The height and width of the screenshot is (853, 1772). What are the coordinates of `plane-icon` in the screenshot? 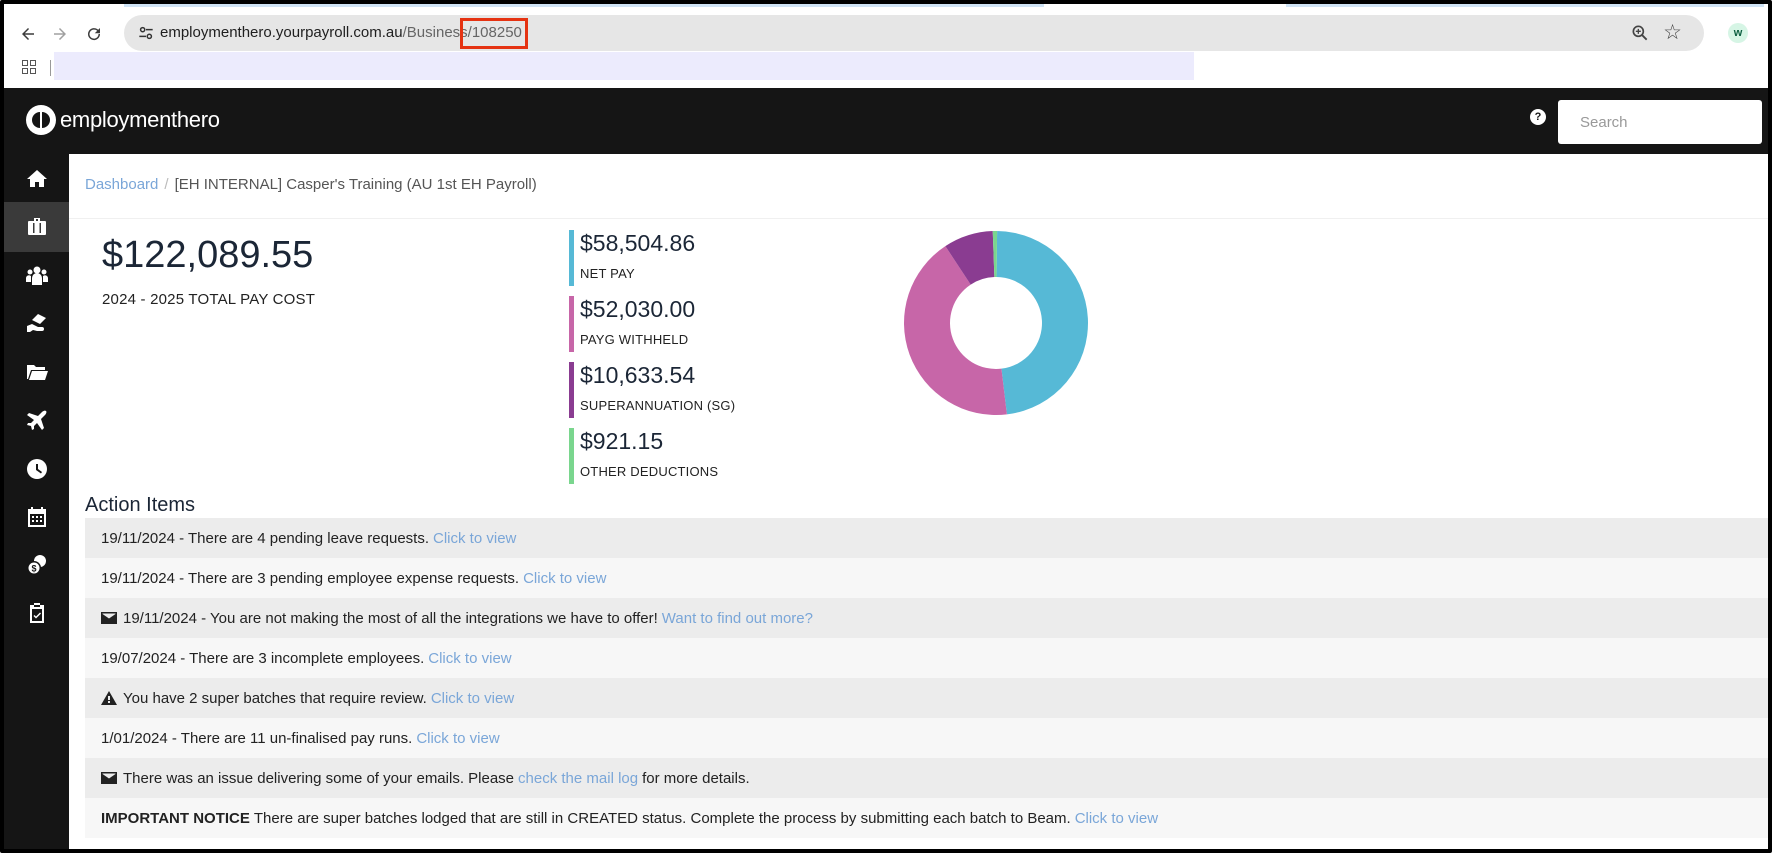 It's located at (36, 420).